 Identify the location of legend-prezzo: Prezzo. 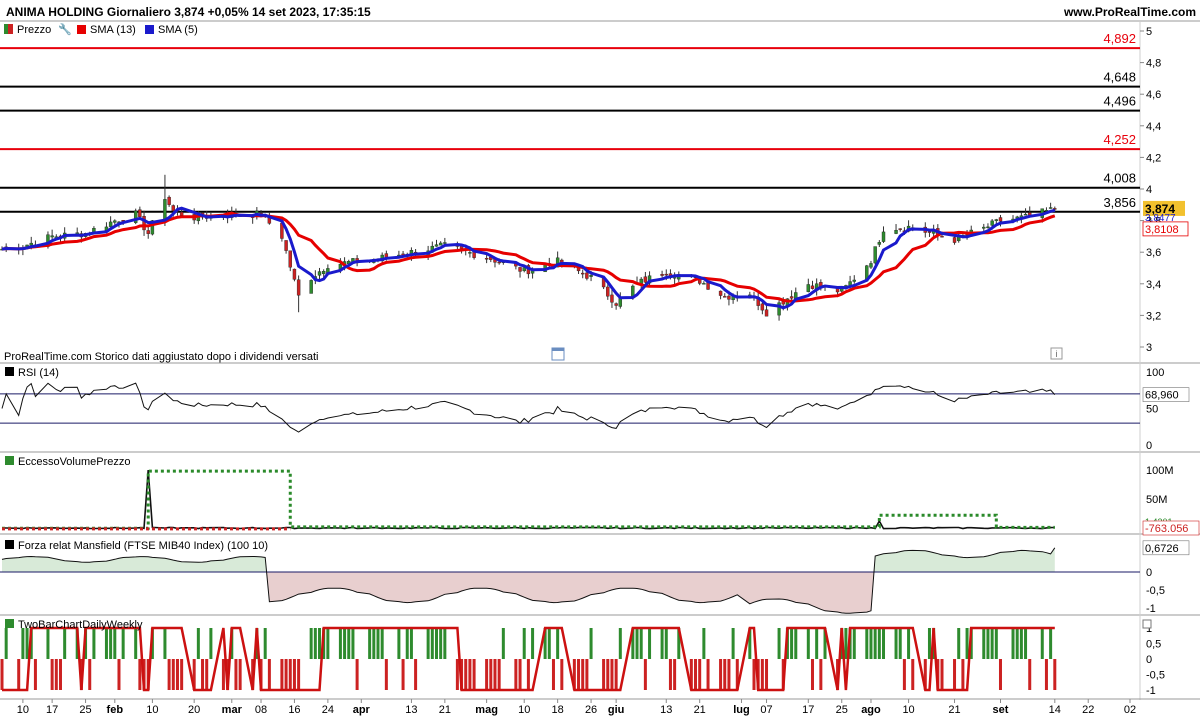
(34, 30).